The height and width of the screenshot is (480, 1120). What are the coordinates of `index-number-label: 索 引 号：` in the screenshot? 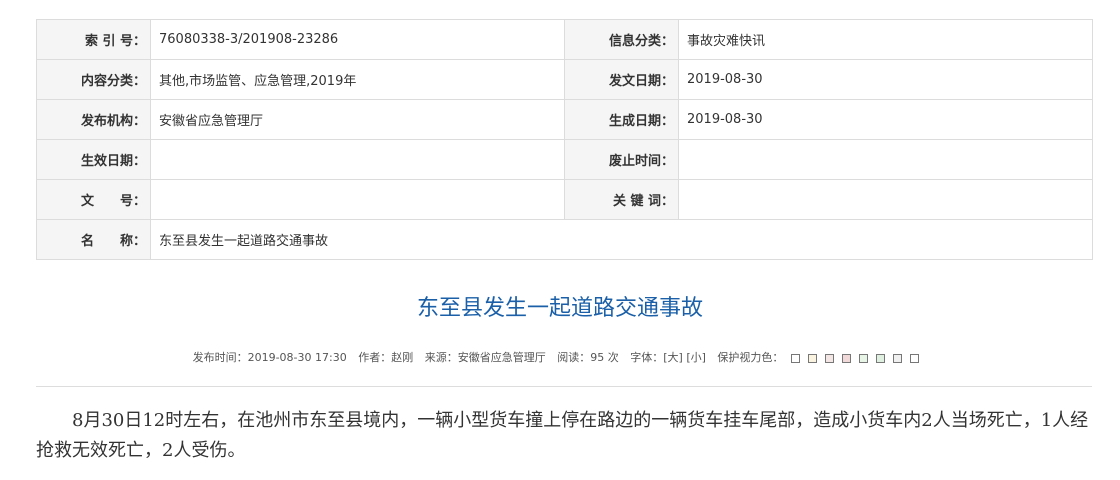 It's located at (93, 39).